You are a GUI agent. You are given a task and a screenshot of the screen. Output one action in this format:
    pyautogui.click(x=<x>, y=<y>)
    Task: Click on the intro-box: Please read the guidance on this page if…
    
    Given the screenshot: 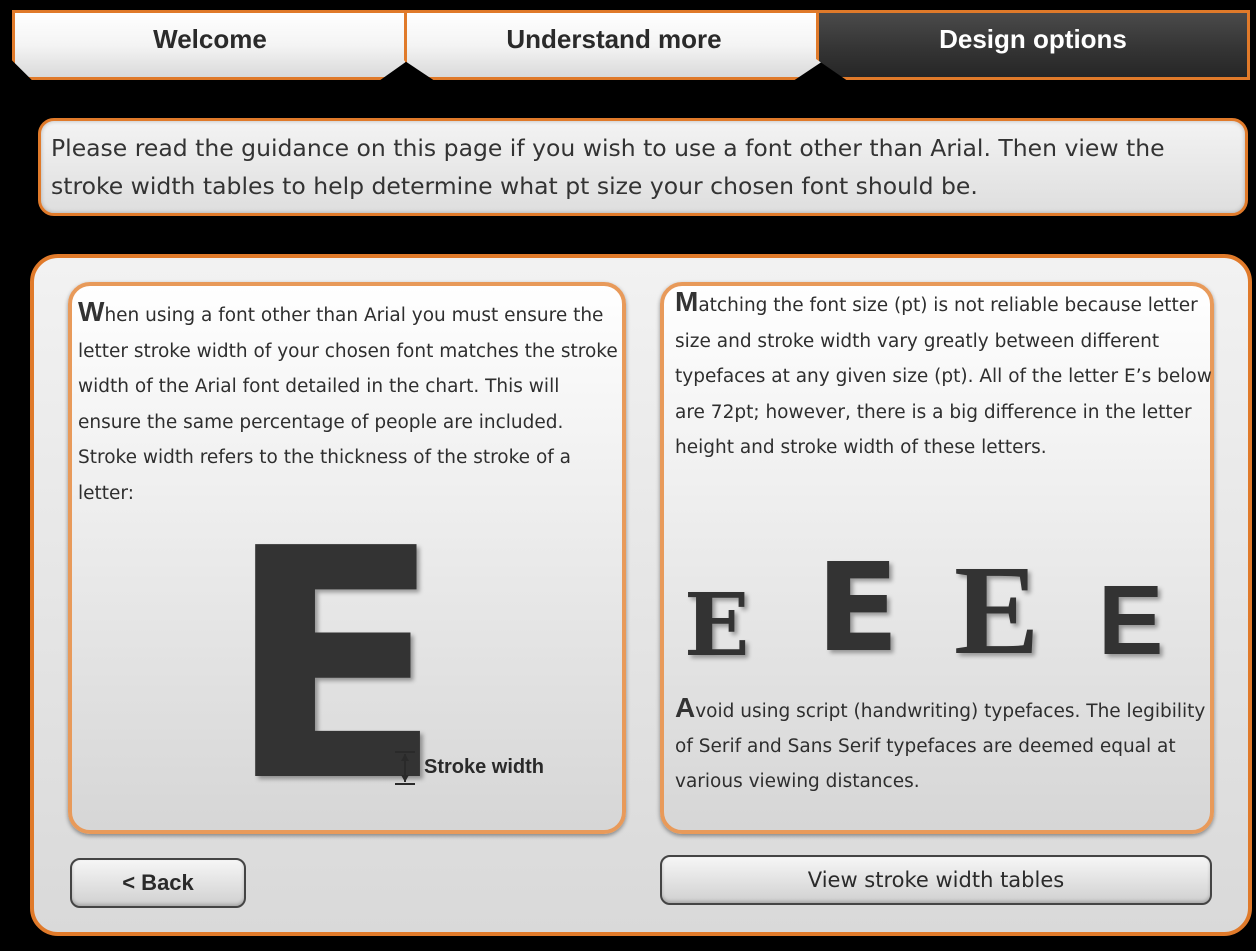 What is the action you would take?
    pyautogui.click(x=643, y=167)
    